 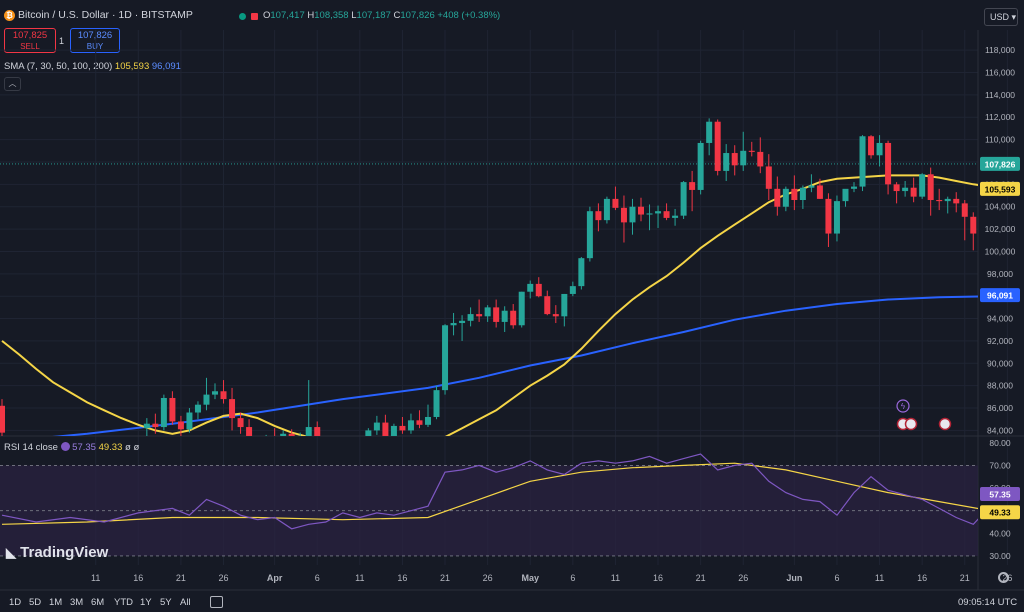 What do you see at coordinates (55, 602) in the screenshot?
I see `timeframe-1m: 1M` at bounding box center [55, 602].